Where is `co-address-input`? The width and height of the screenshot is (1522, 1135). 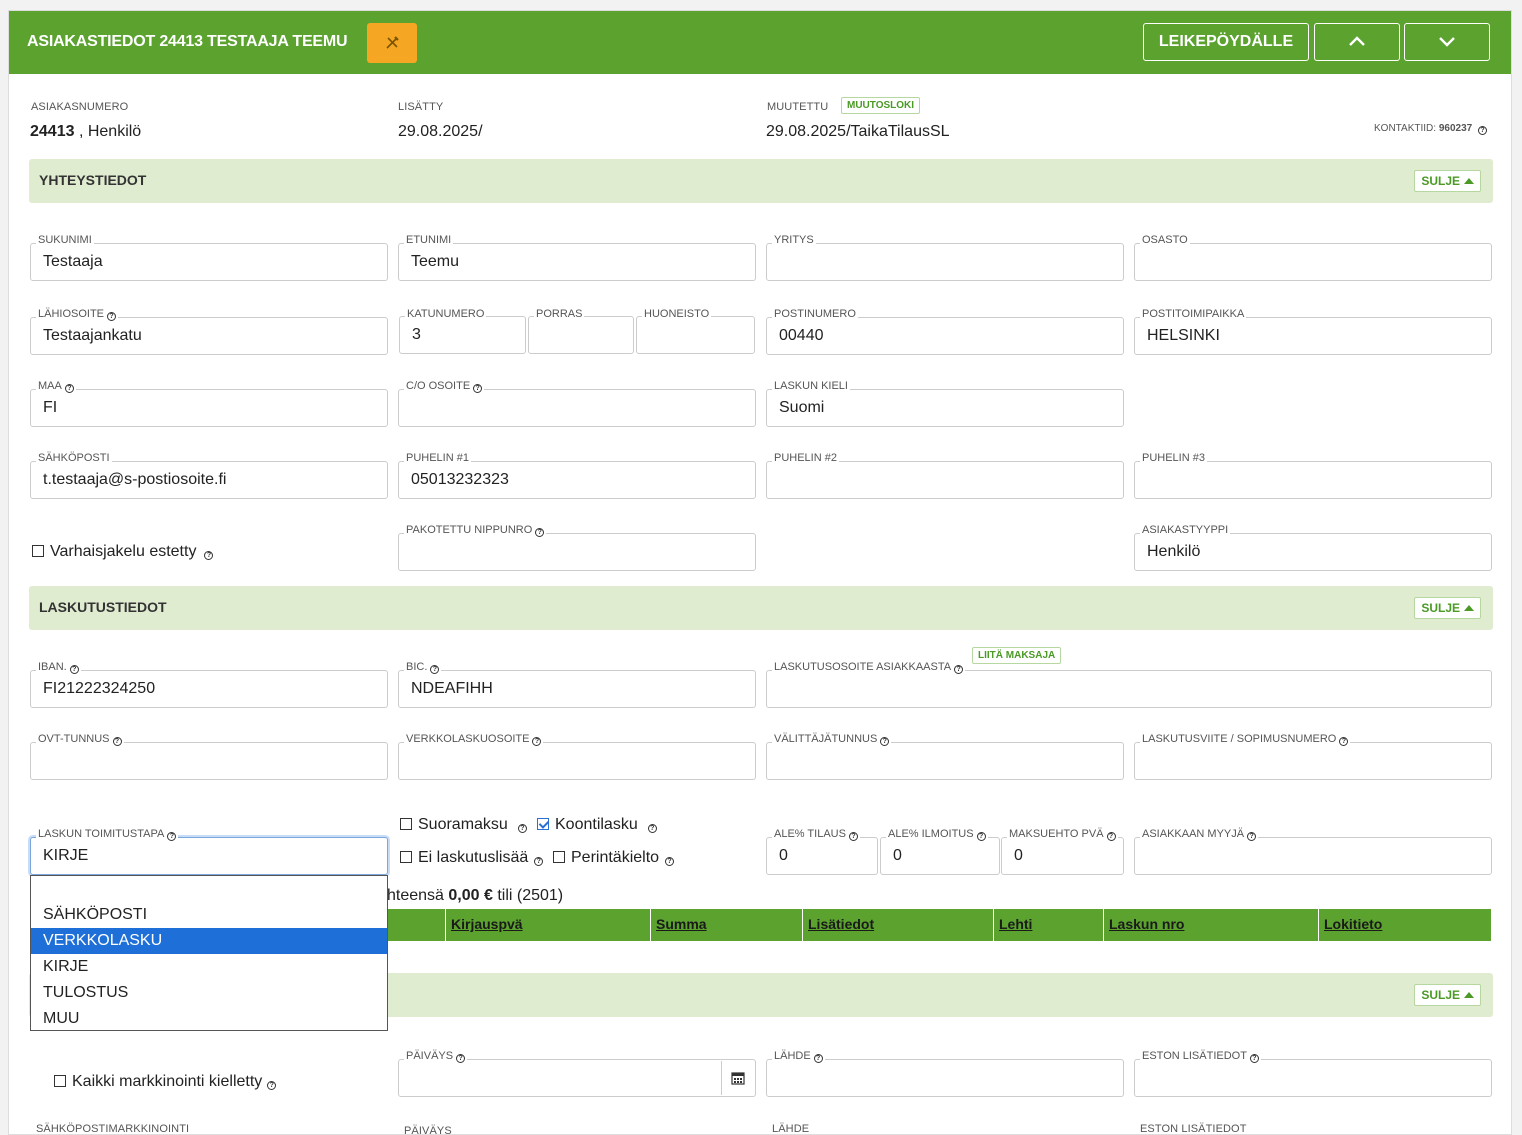
co-address-input is located at coordinates (577, 408).